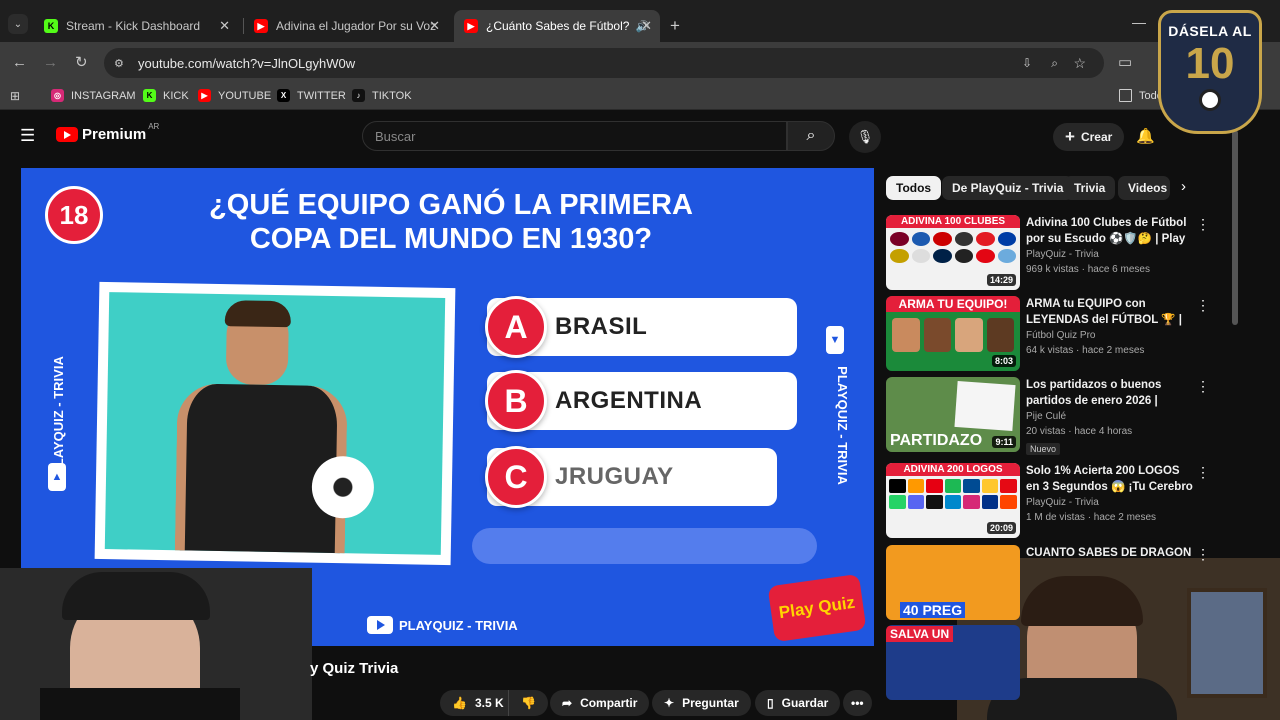 The height and width of the screenshot is (720, 1280). What do you see at coordinates (574, 136) in the screenshot?
I see `search-input: Buscar` at bounding box center [574, 136].